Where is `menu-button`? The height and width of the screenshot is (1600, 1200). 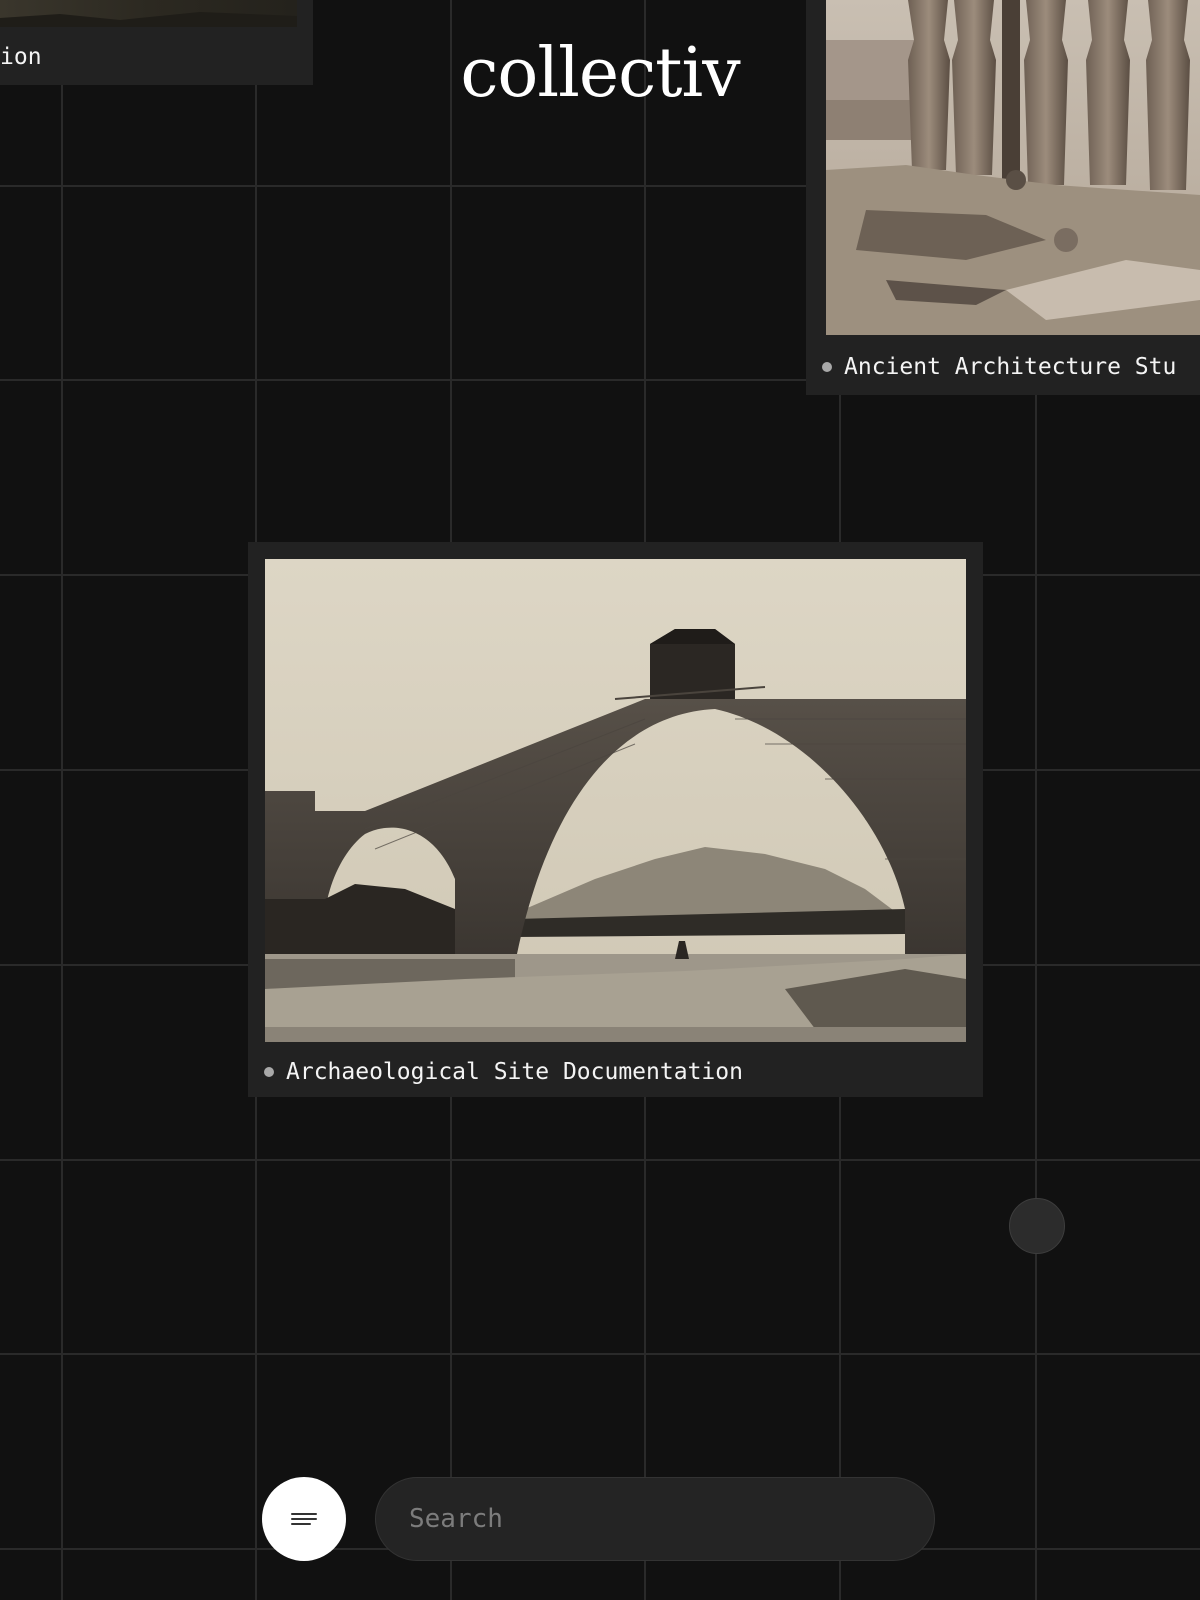 menu-button is located at coordinates (304, 1519).